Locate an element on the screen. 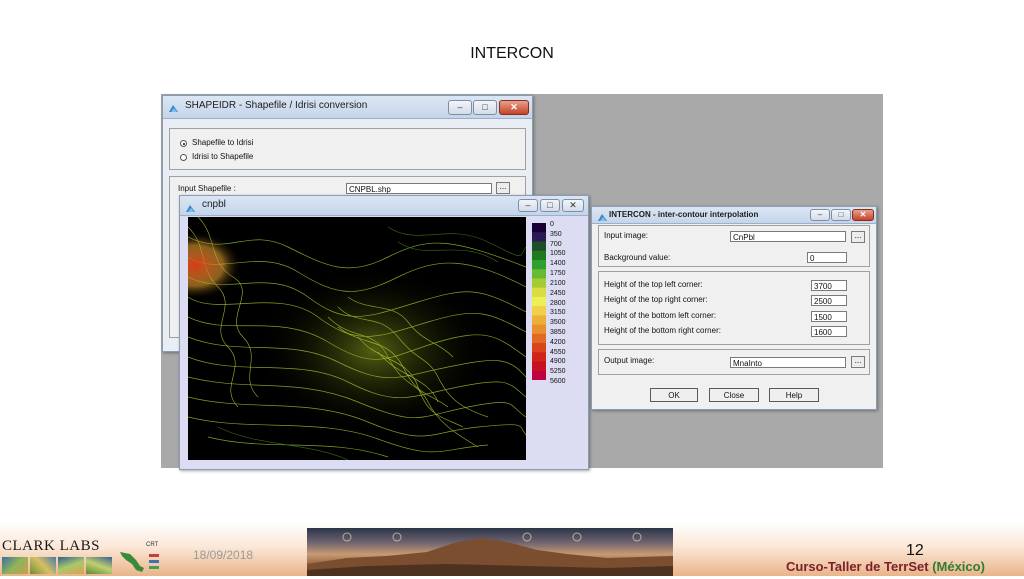 This screenshot has width=1024, height=579. cnpbl-titlebar: cnpbl – □ ✕ is located at coordinates (384, 206).